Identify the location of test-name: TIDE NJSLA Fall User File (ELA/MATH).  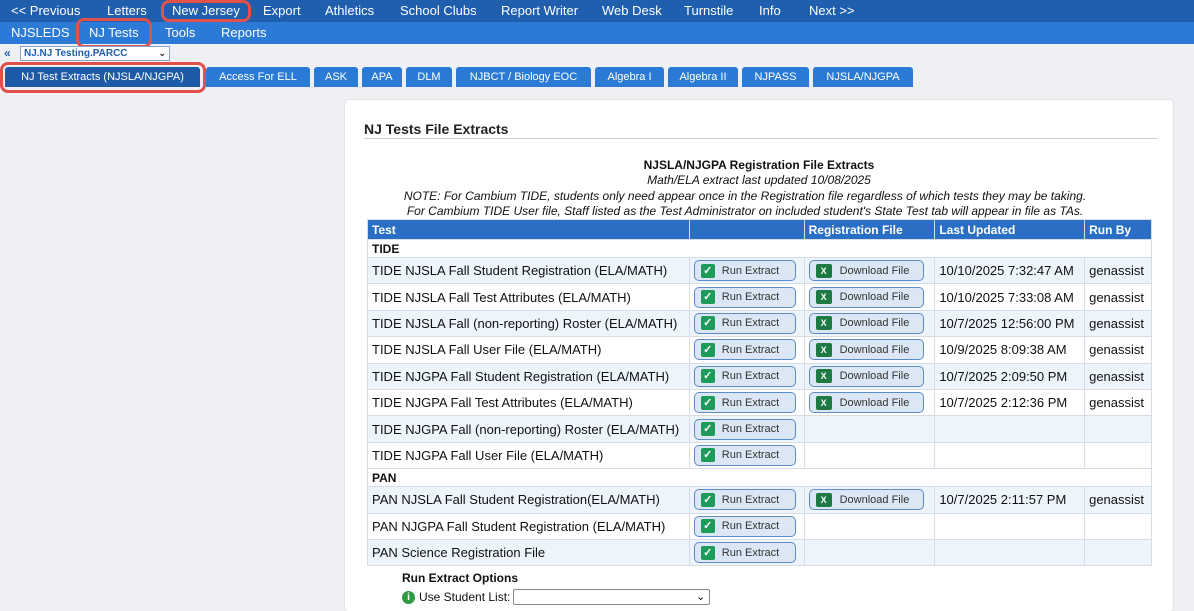
(528, 350).